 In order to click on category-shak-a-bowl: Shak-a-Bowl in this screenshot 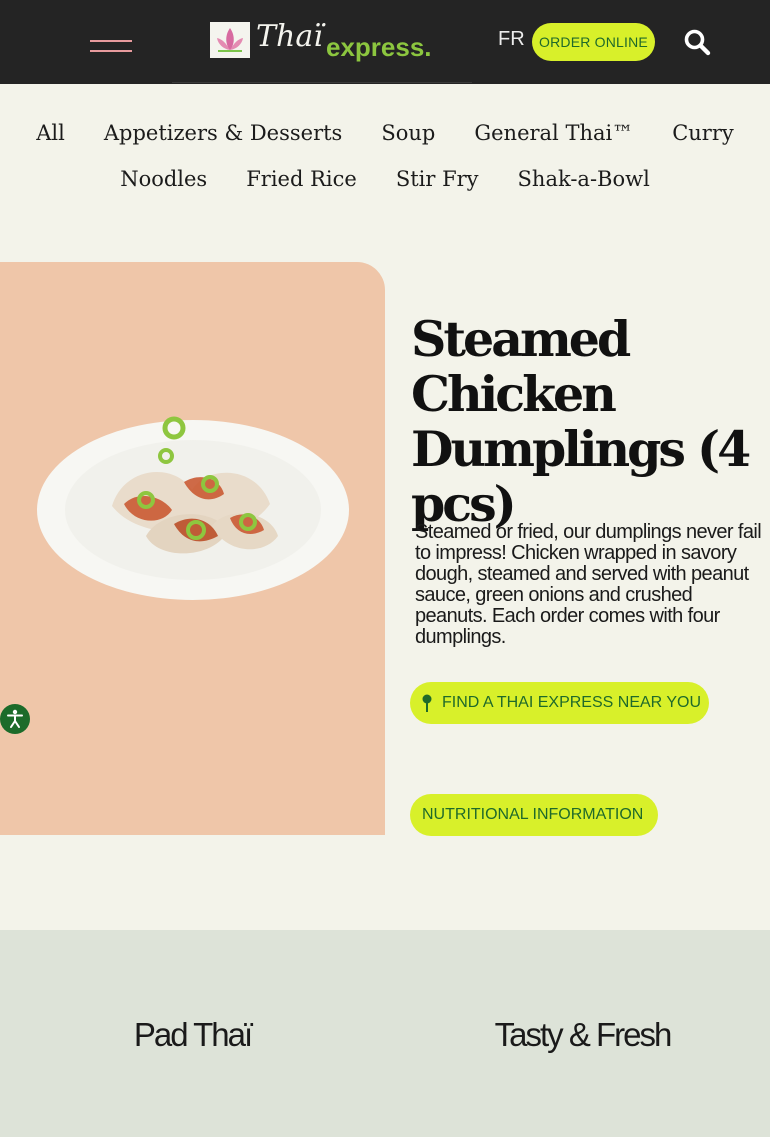, I will do `click(584, 179)`.